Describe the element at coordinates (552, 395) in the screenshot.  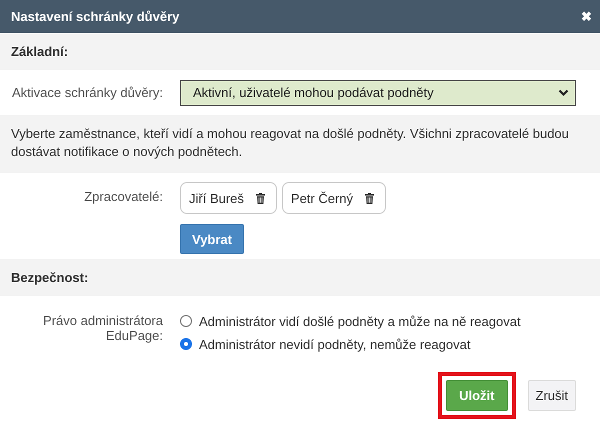
I see `cancel-button: Zrušit` at that location.